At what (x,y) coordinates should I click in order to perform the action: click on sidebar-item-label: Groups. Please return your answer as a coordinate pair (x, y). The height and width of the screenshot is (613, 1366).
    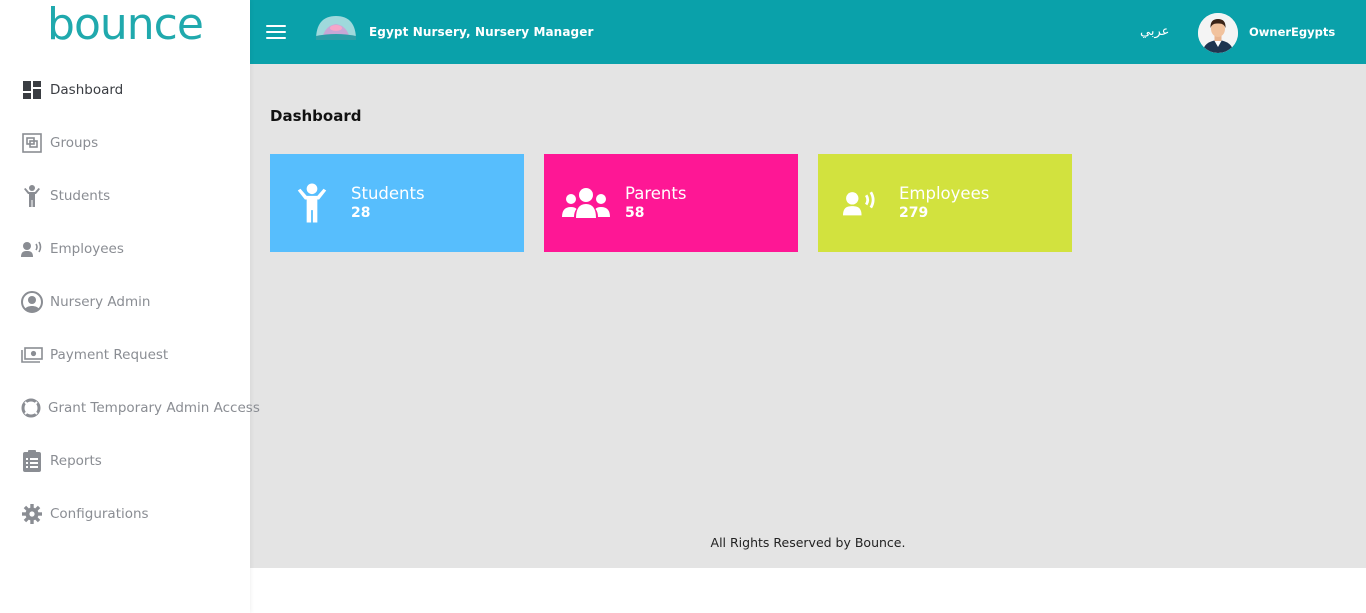
    Looking at the image, I should click on (74, 142).